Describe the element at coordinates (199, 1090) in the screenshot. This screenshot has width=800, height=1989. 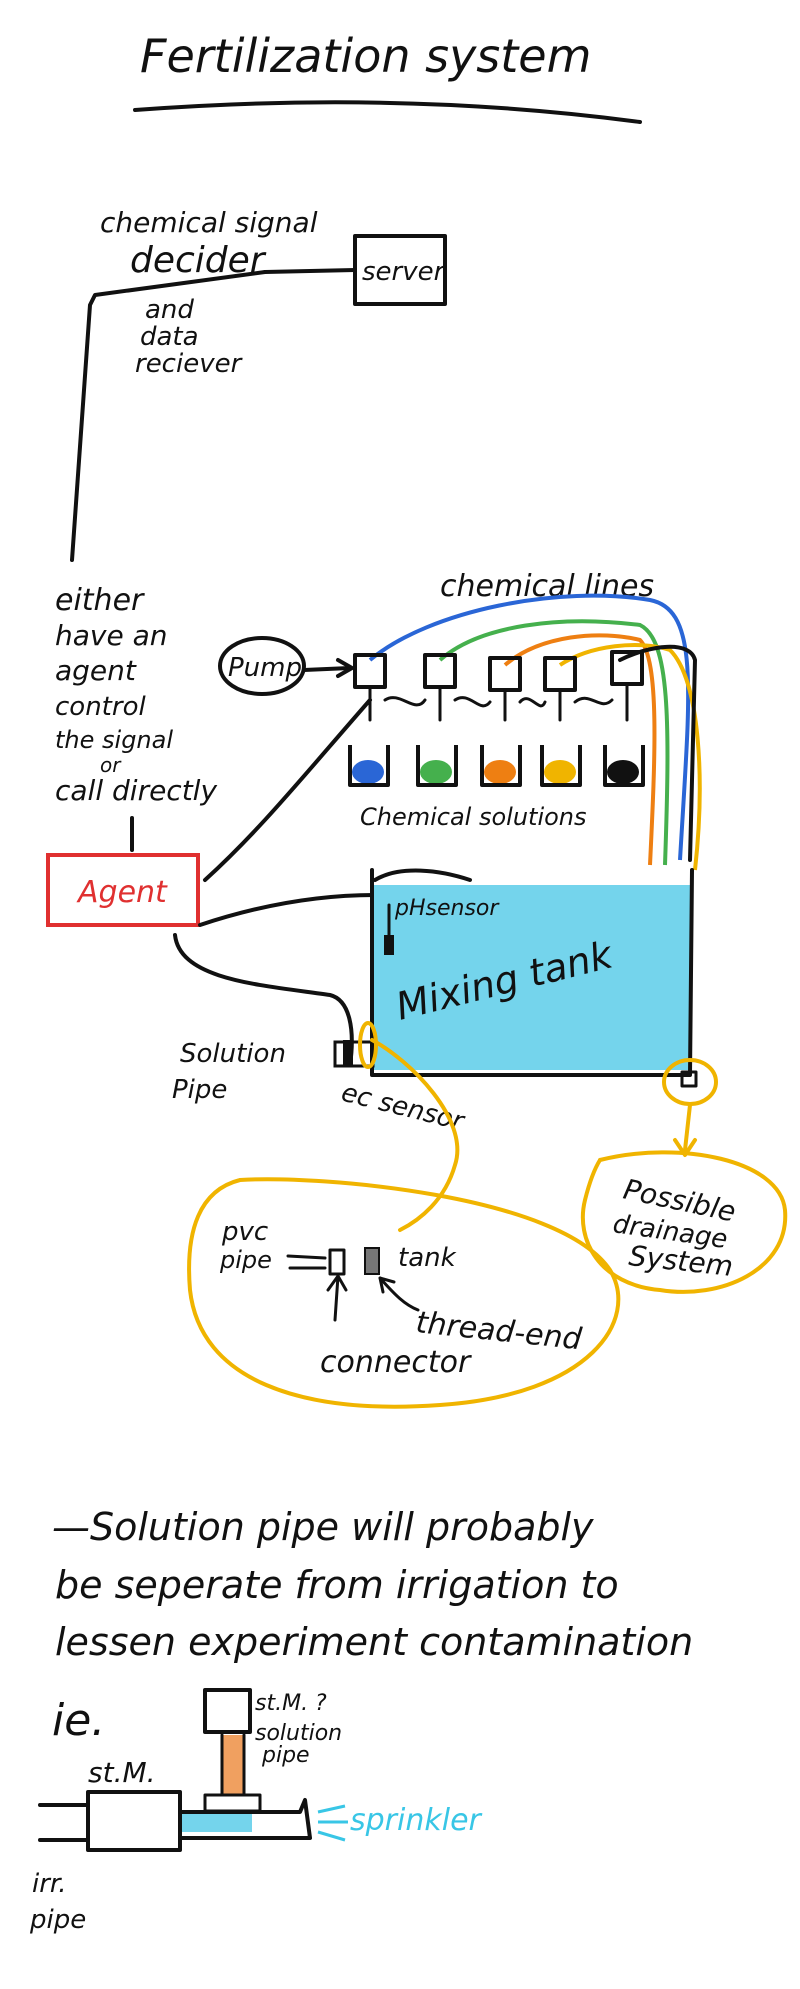
I see `solution-pipe-label-2: Pipe` at that location.